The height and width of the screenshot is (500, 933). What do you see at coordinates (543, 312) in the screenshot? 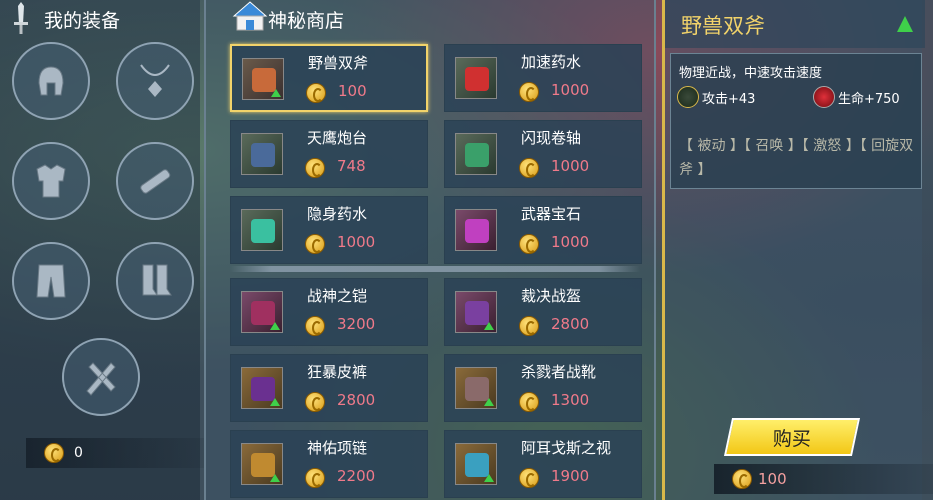
I see `shop-item: 裁决战盔 2800` at bounding box center [543, 312].